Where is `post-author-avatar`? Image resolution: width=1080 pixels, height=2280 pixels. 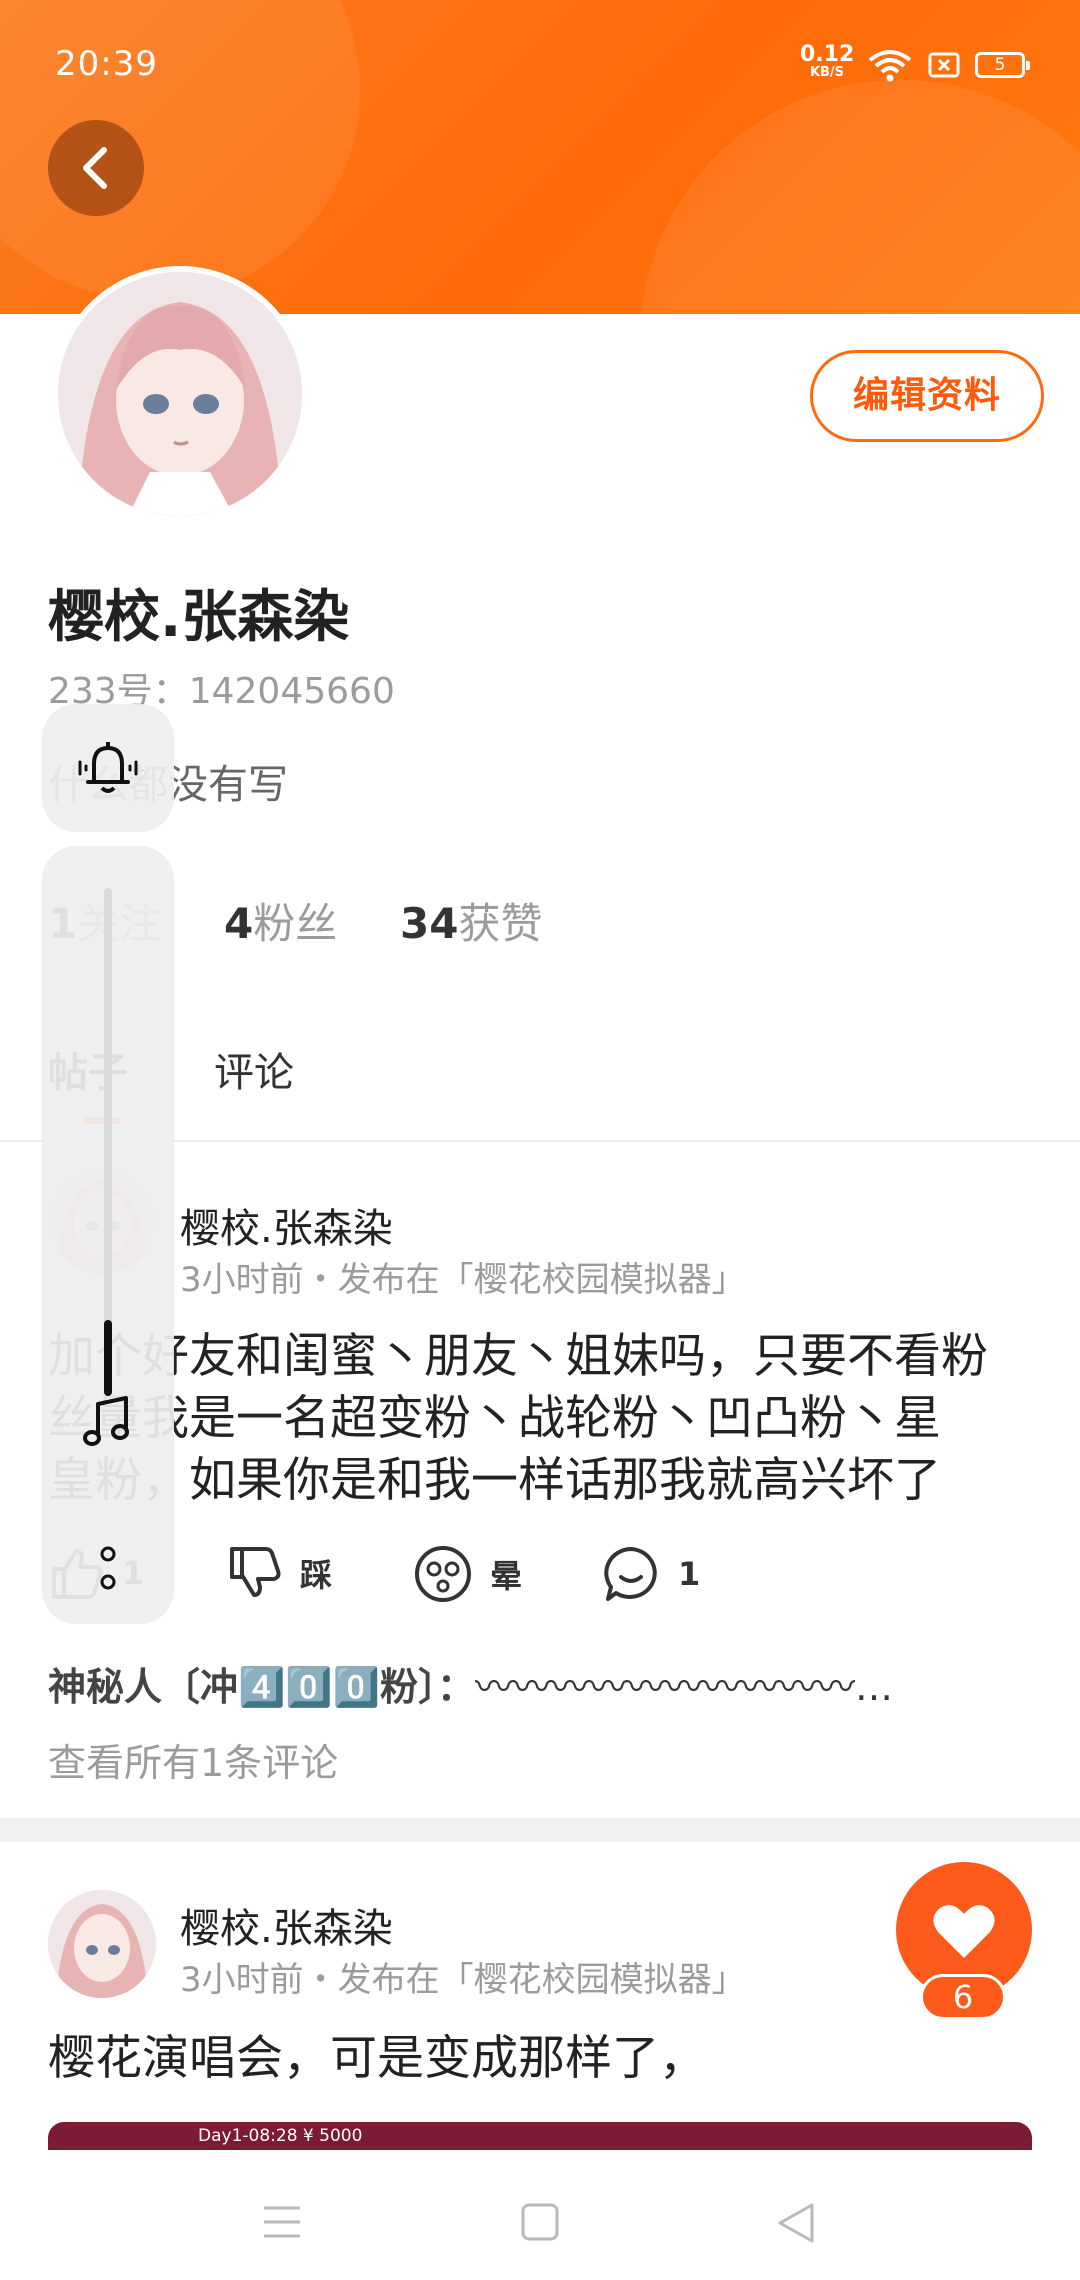
post-author-avatar is located at coordinates (102, 1944).